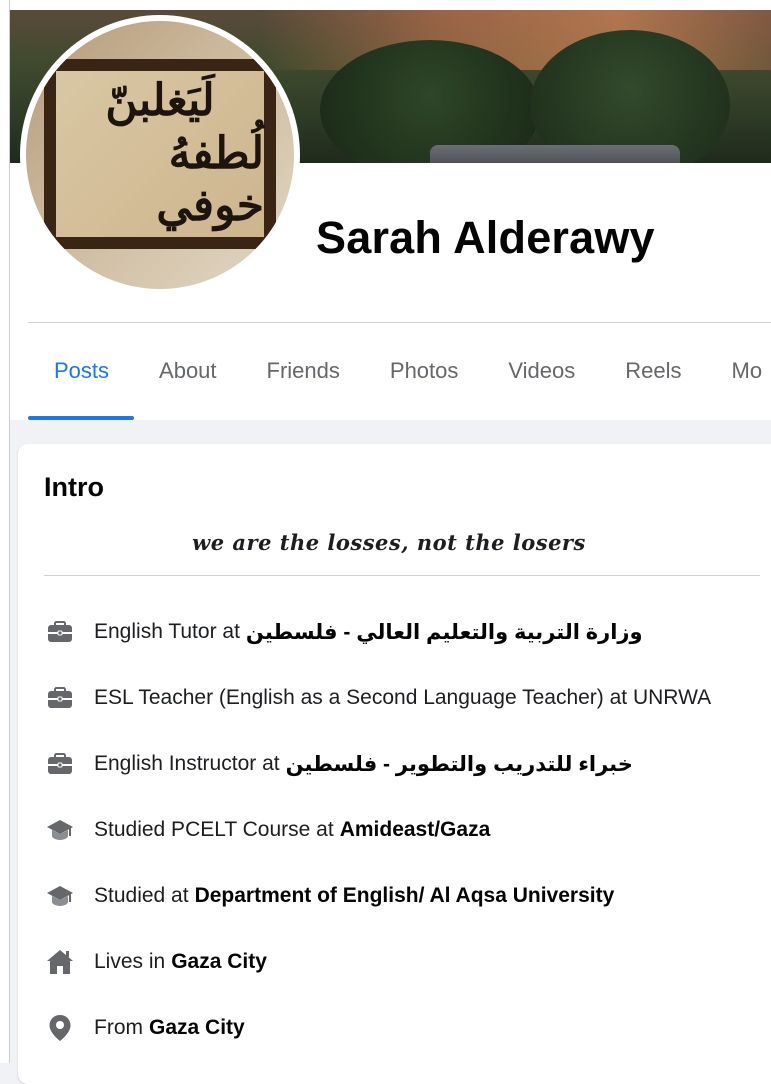  Describe the element at coordinates (210, 179) in the screenshot. I see `calligraphy-line-2: لُطفهُ خوفي` at that location.